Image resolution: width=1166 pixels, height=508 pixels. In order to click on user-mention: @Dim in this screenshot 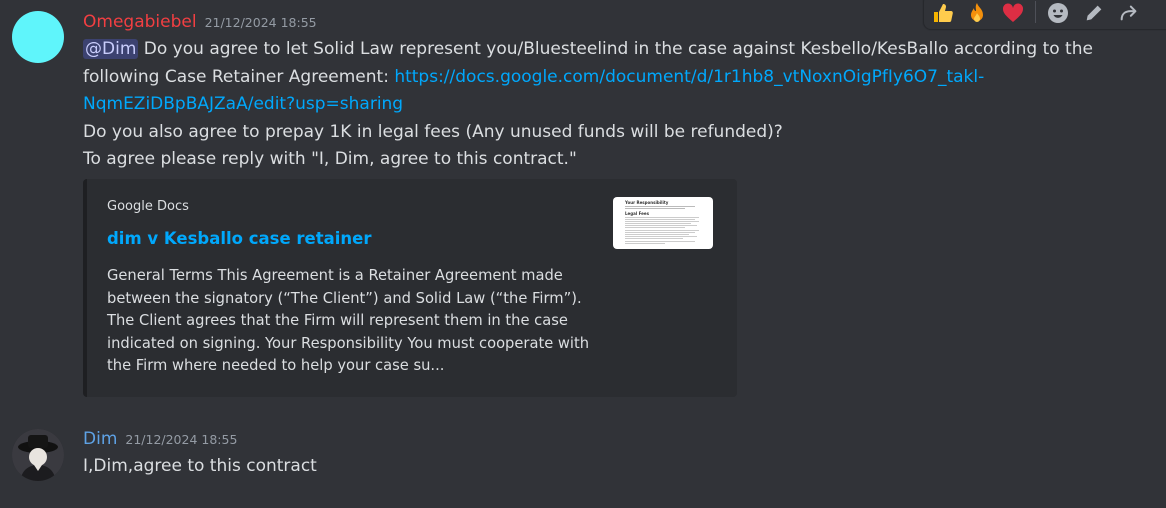, I will do `click(111, 49)`.